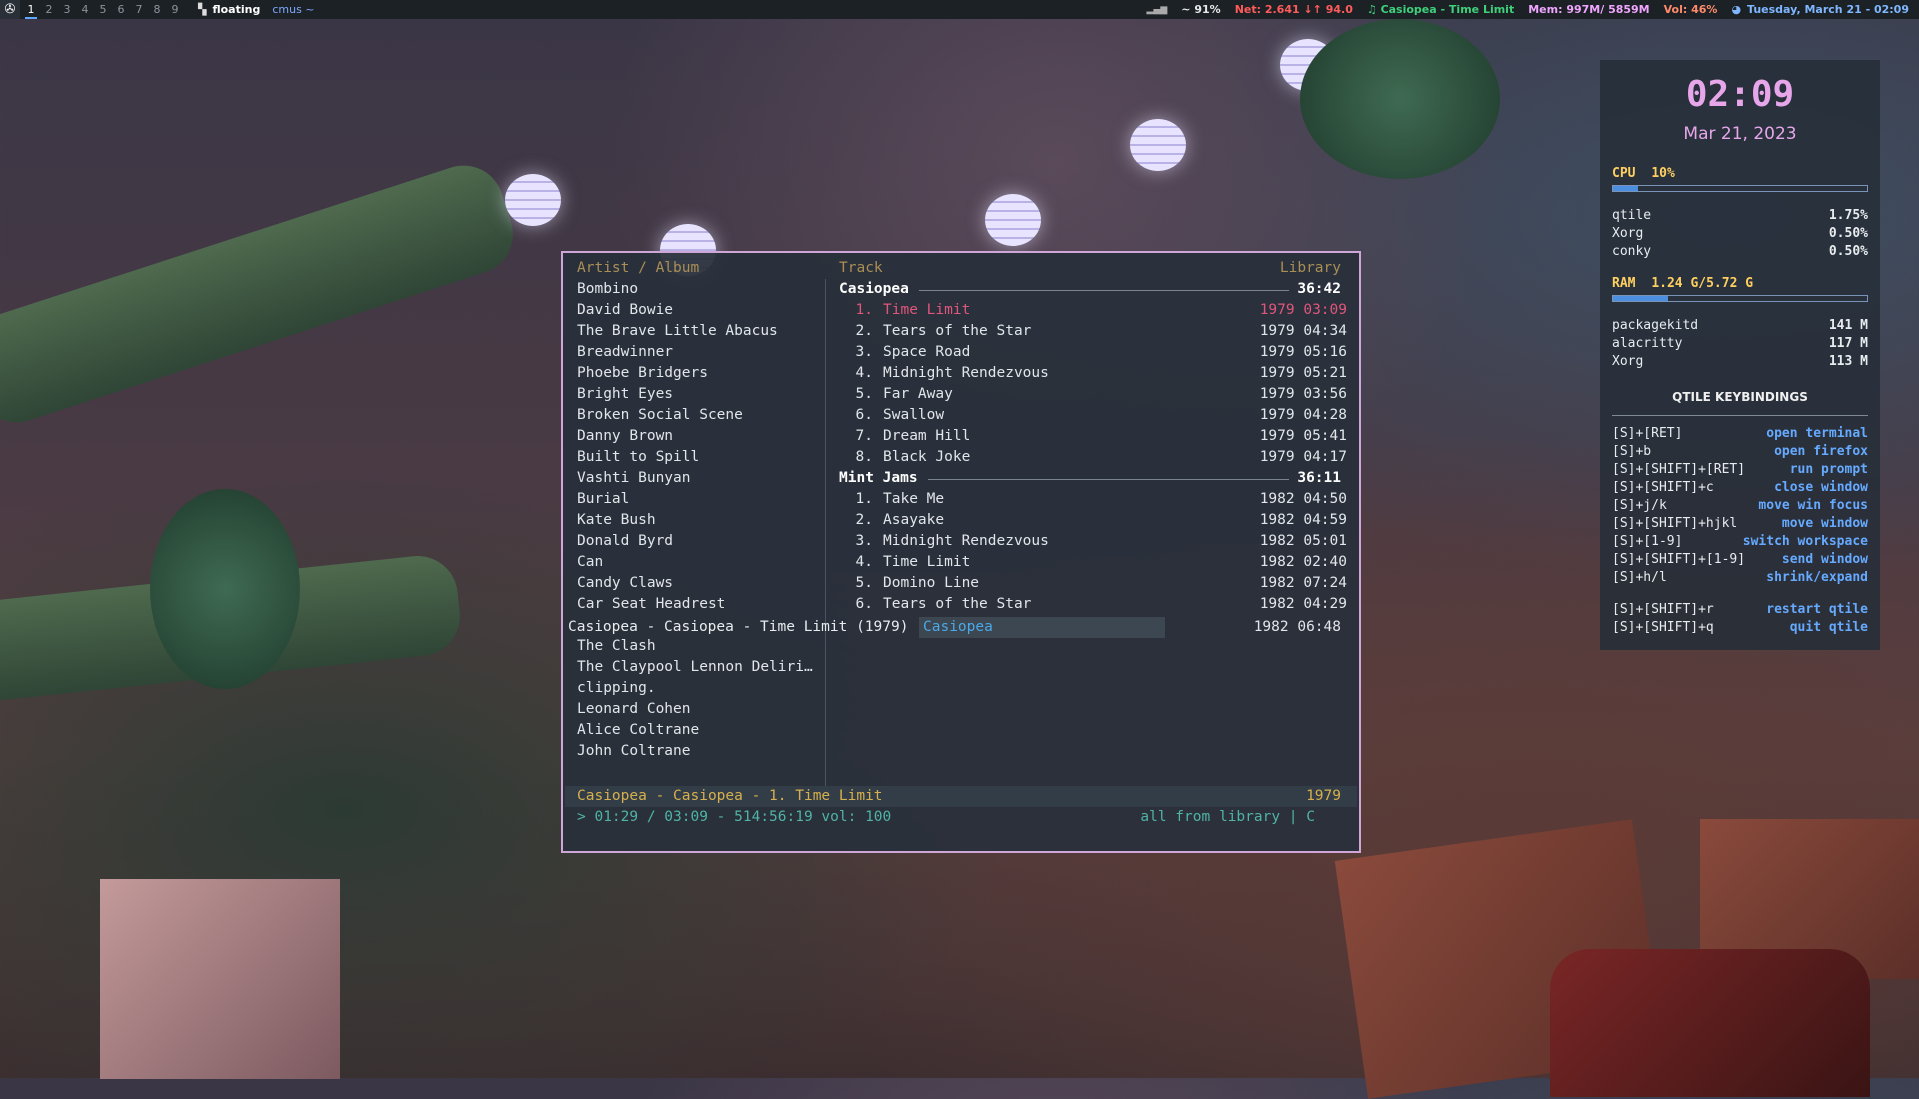 The image size is (1919, 1099). What do you see at coordinates (67, 9) in the screenshot?
I see `workspace-3: 3` at bounding box center [67, 9].